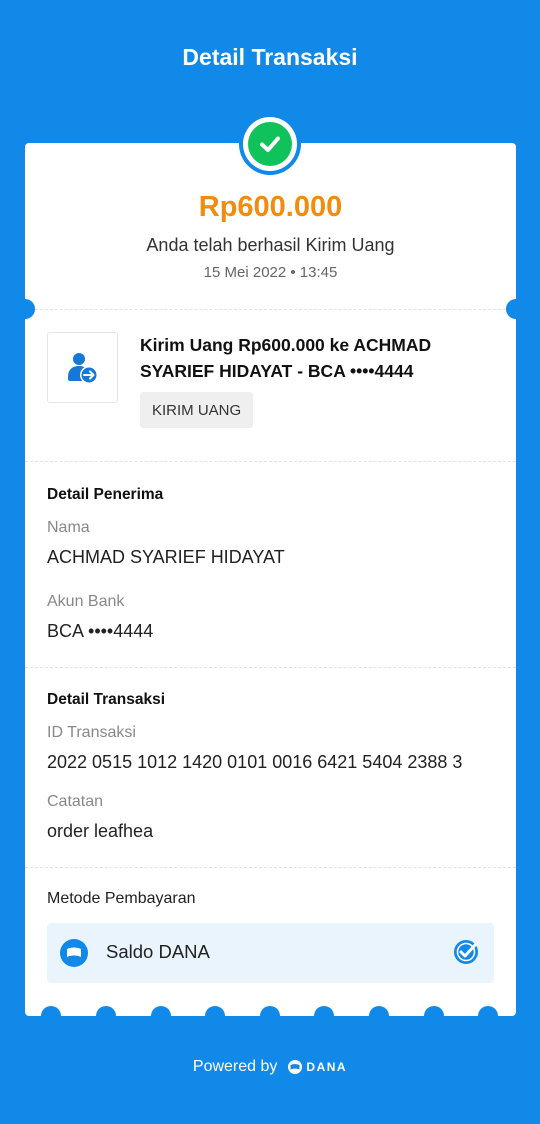  I want to click on note-value: order leafhea, so click(100, 831).